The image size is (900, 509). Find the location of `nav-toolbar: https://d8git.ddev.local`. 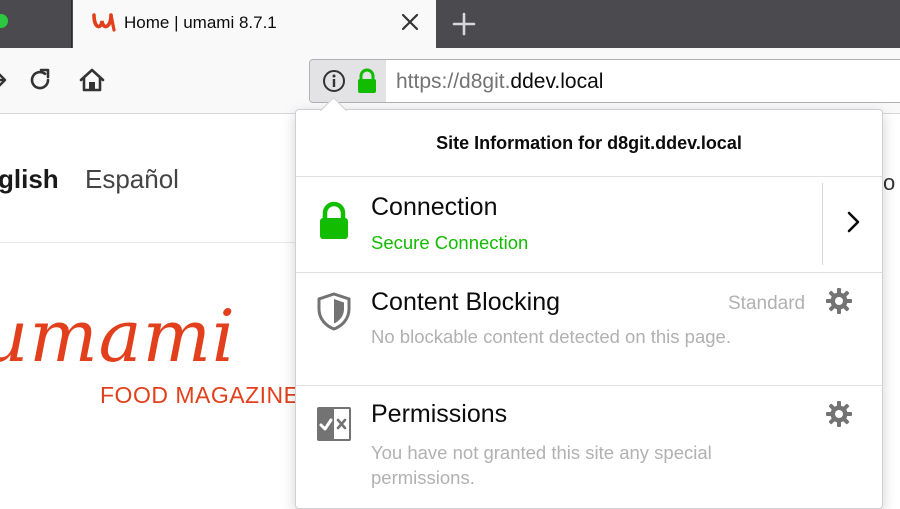

nav-toolbar: https://d8git.ddev.local is located at coordinates (450, 81).